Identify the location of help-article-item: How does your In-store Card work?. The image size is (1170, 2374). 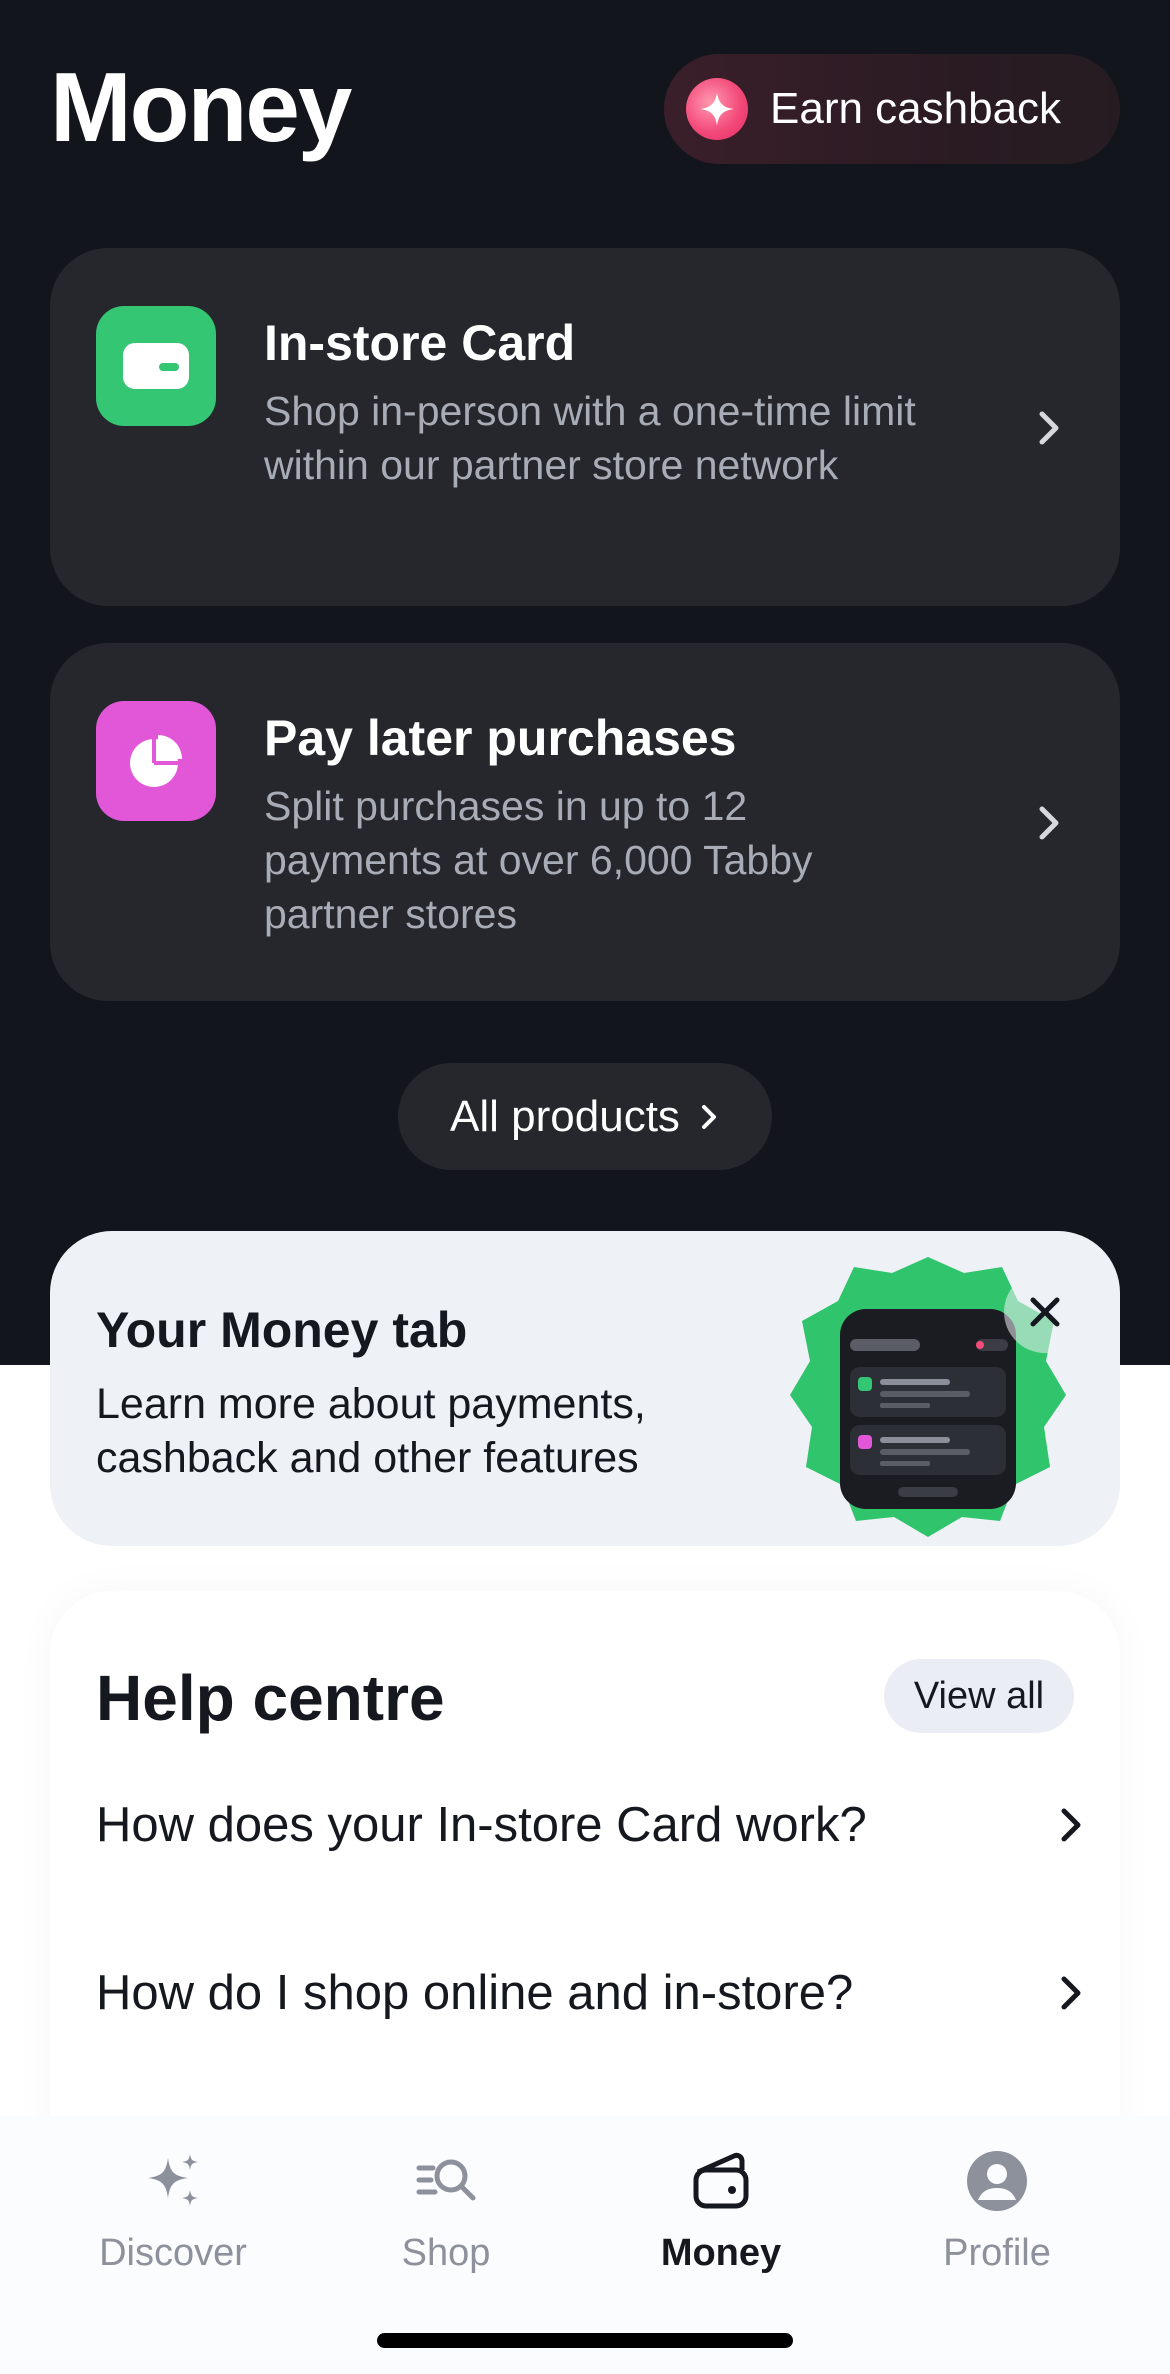
(591, 1825).